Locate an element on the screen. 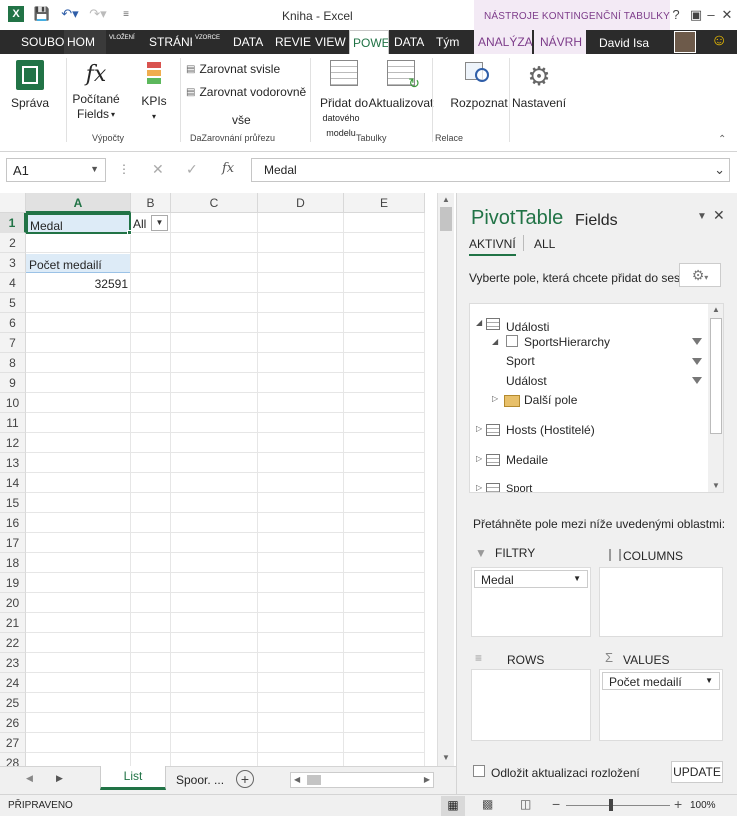 The height and width of the screenshot is (816, 737). row-header: 20 is located at coordinates (13, 603).